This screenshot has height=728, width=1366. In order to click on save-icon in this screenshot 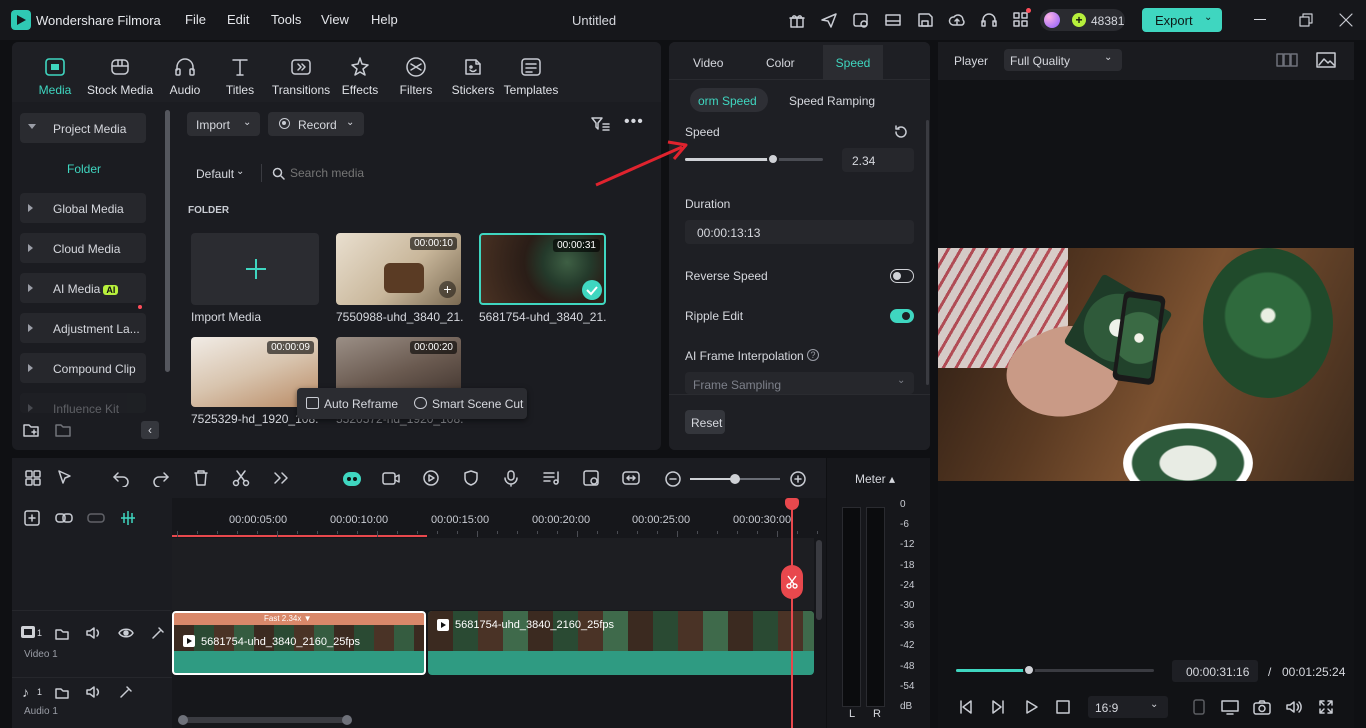, I will do `click(925, 20)`.